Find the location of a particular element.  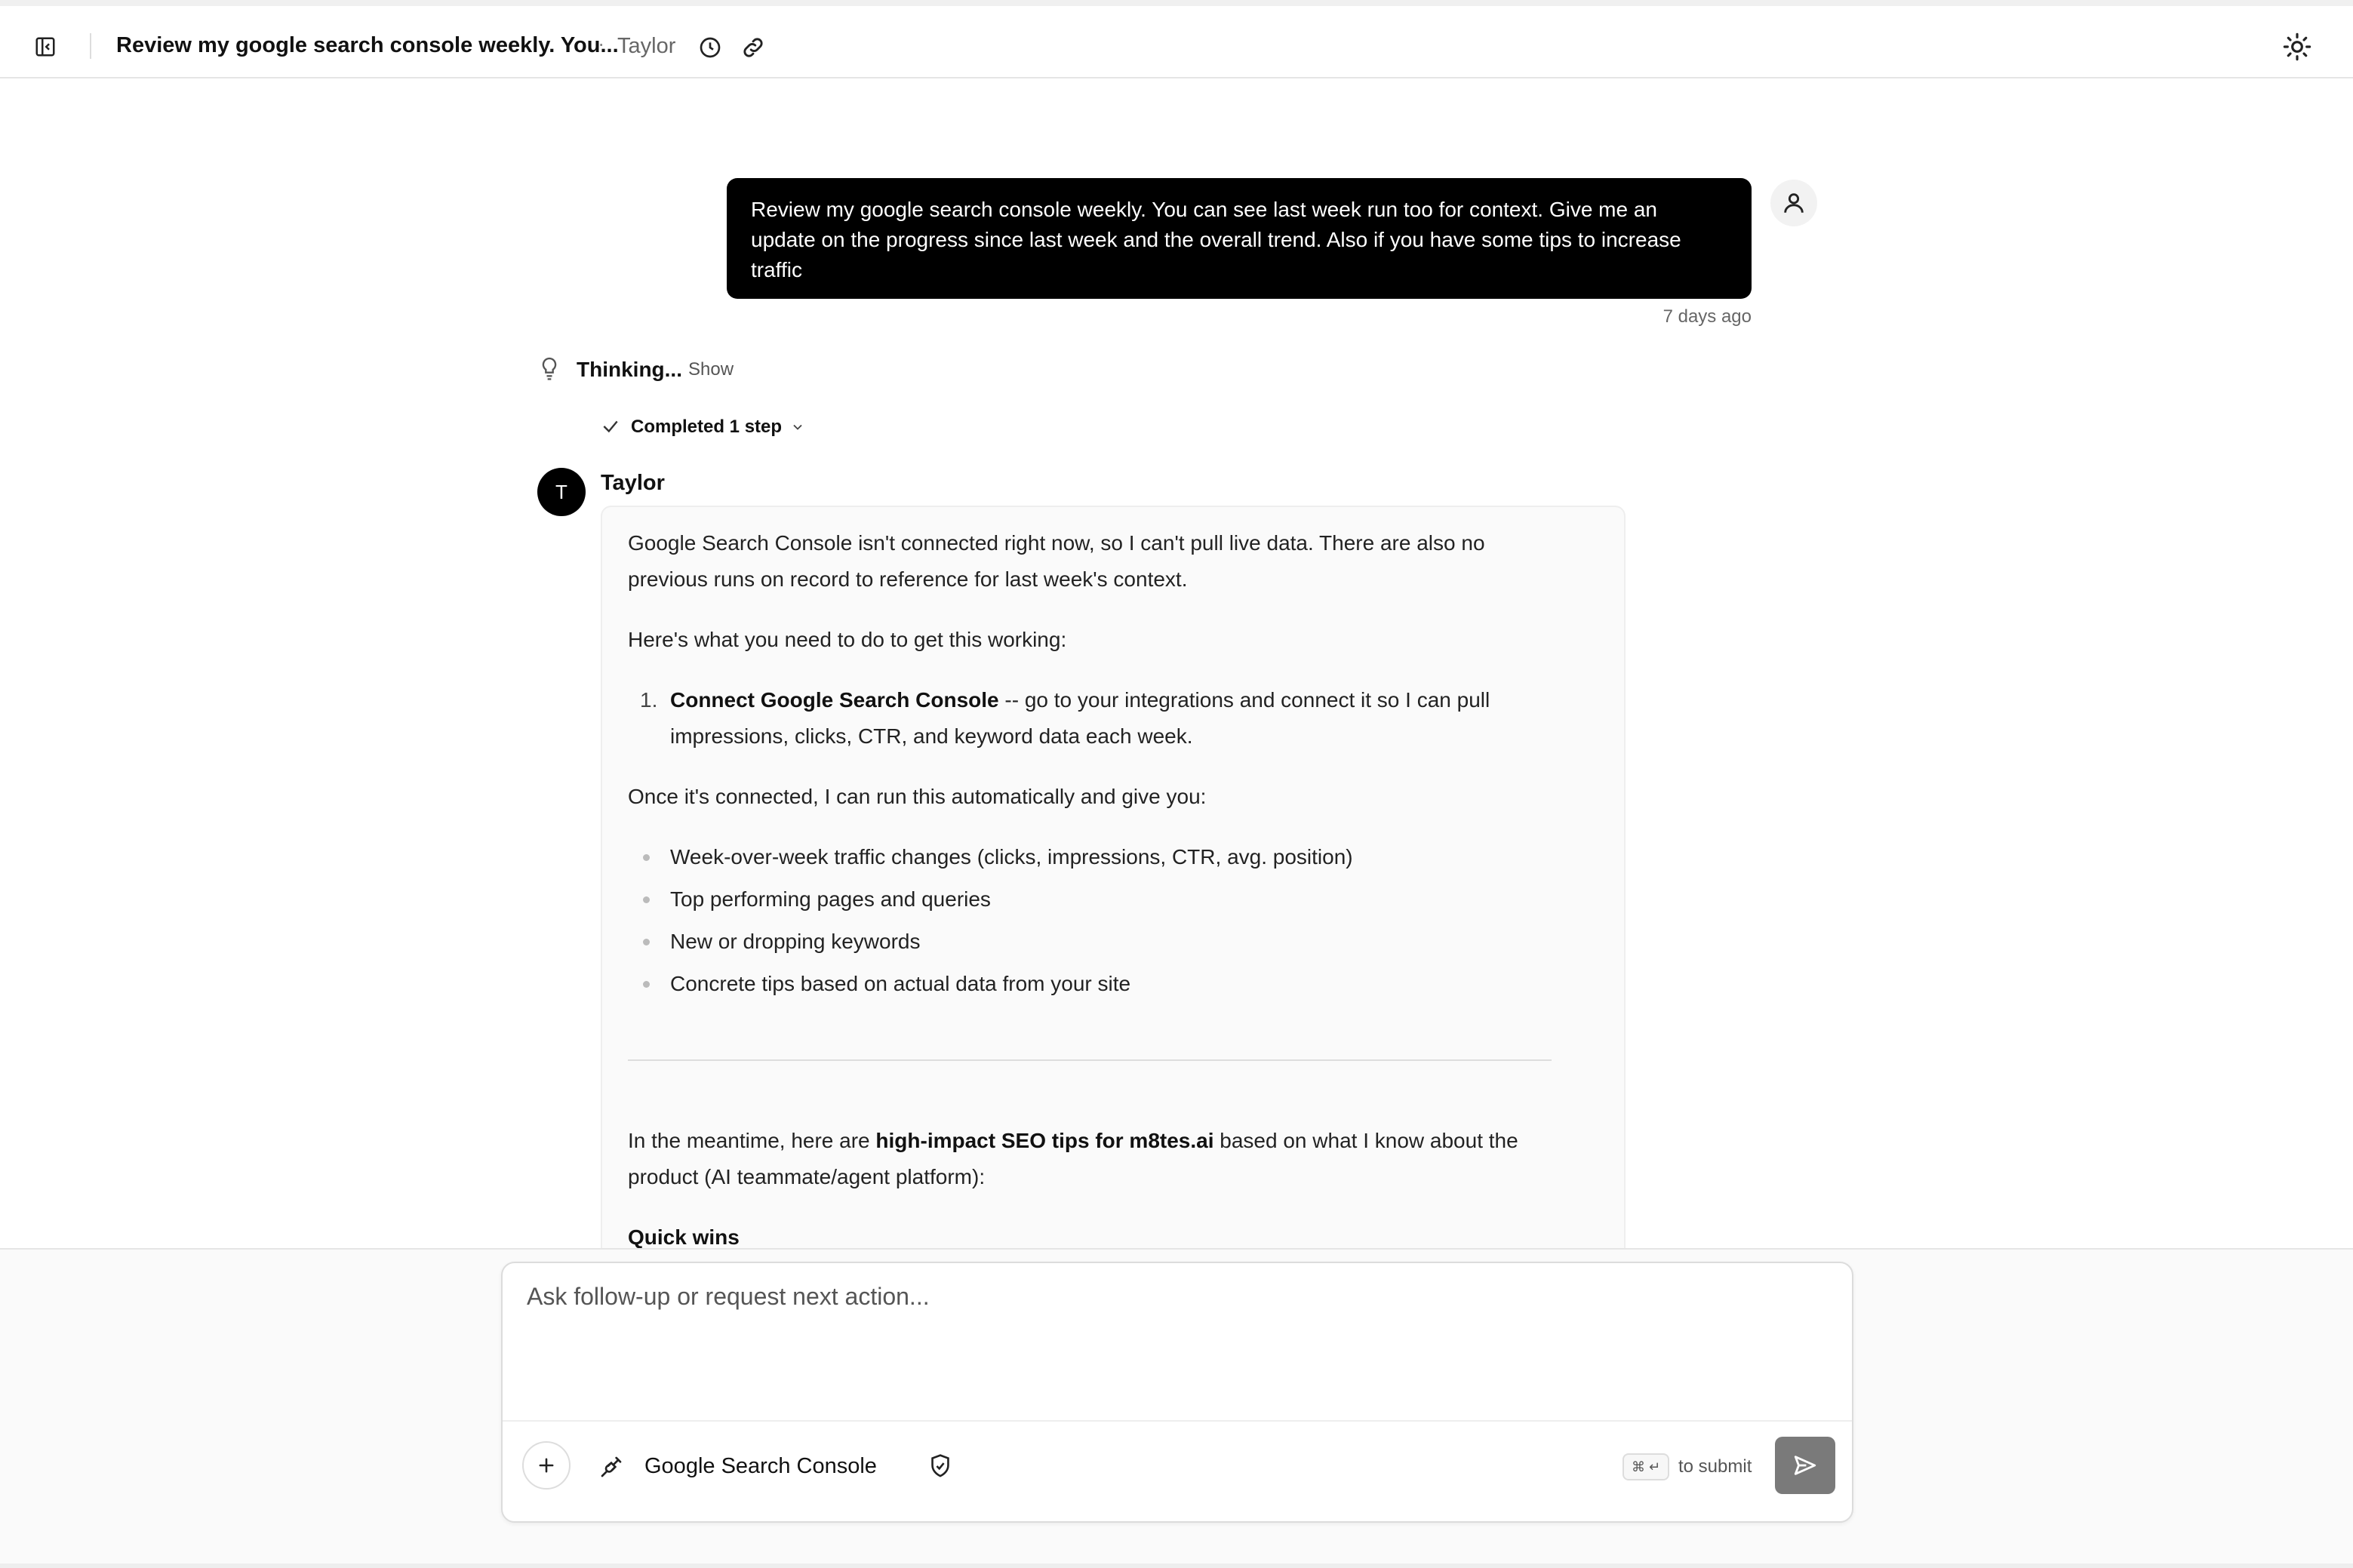

follow-up-input is located at coordinates (1176, 1335).